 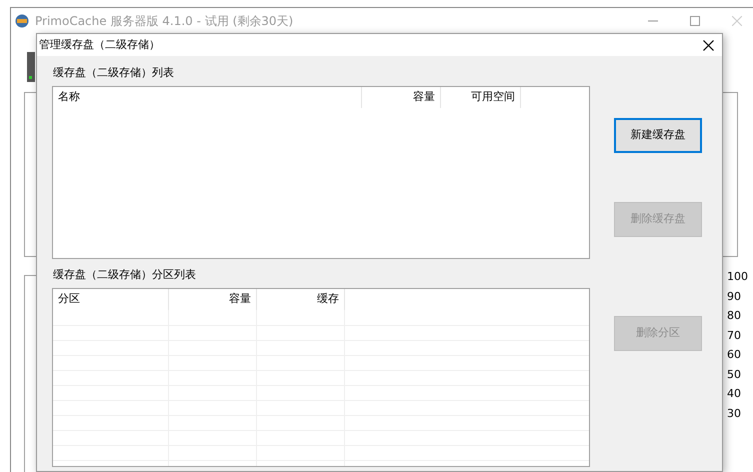 What do you see at coordinates (481, 97) in the screenshot?
I see `column-header: 可用空间` at bounding box center [481, 97].